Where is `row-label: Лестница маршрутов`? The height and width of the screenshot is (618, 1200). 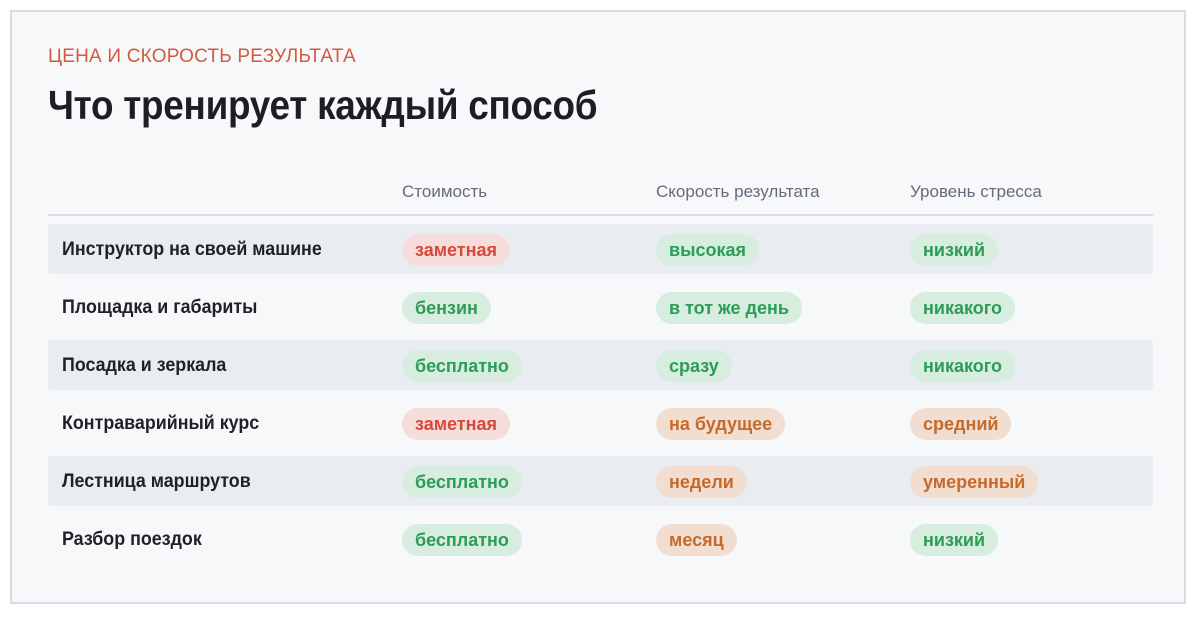 row-label: Лестница маршрутов is located at coordinates (156, 481).